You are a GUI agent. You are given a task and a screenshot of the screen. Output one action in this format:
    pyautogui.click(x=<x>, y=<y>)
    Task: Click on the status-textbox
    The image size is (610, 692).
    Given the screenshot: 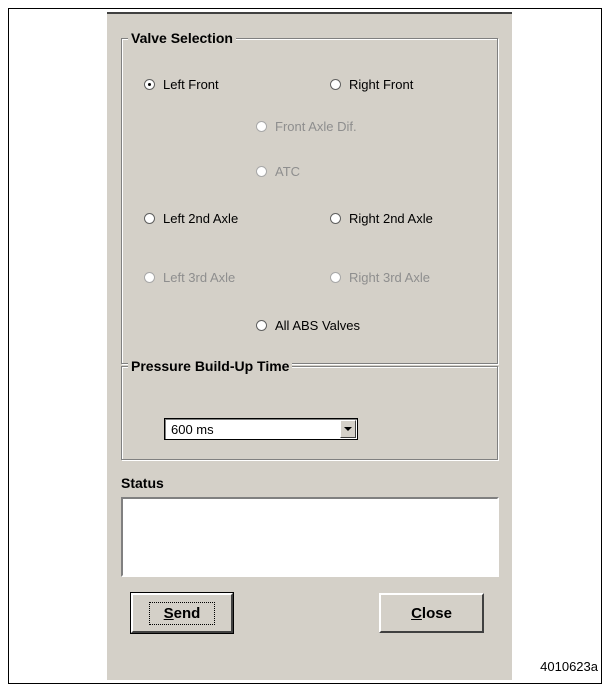 What is the action you would take?
    pyautogui.click(x=310, y=537)
    